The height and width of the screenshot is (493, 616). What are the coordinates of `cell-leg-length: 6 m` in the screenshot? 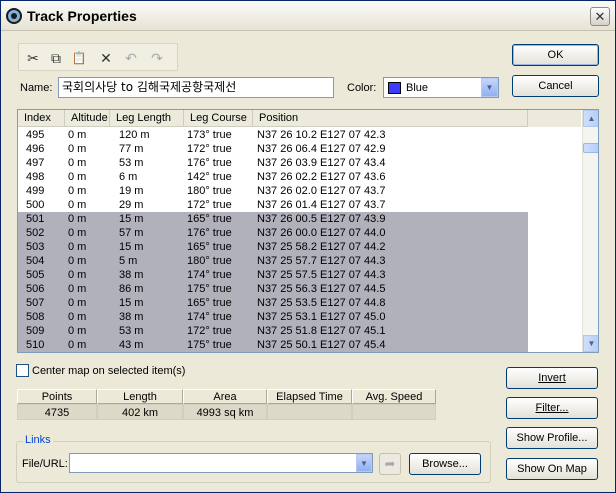 It's located at (128, 177).